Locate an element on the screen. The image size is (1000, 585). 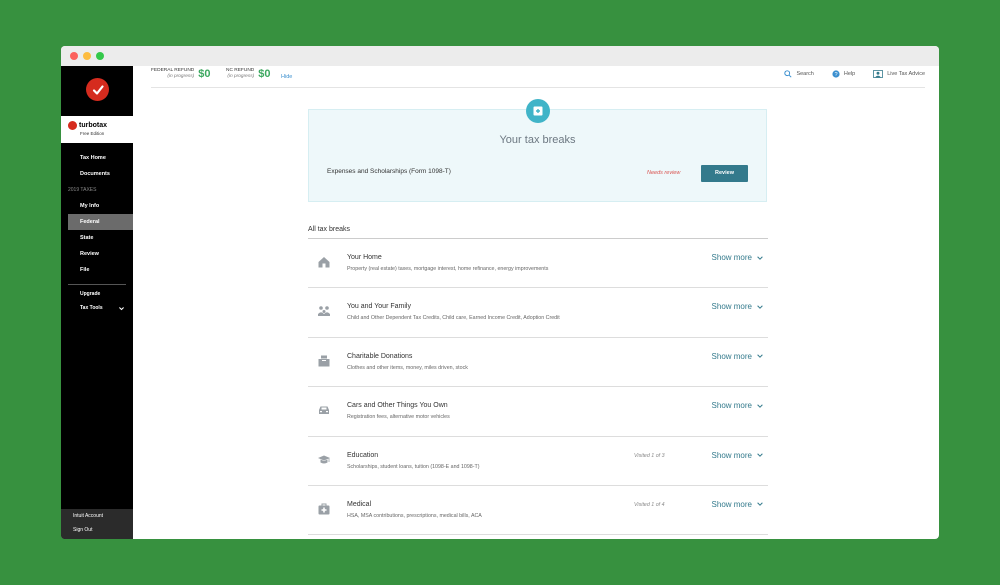
help-button: ? Help is located at coordinates (843, 74).